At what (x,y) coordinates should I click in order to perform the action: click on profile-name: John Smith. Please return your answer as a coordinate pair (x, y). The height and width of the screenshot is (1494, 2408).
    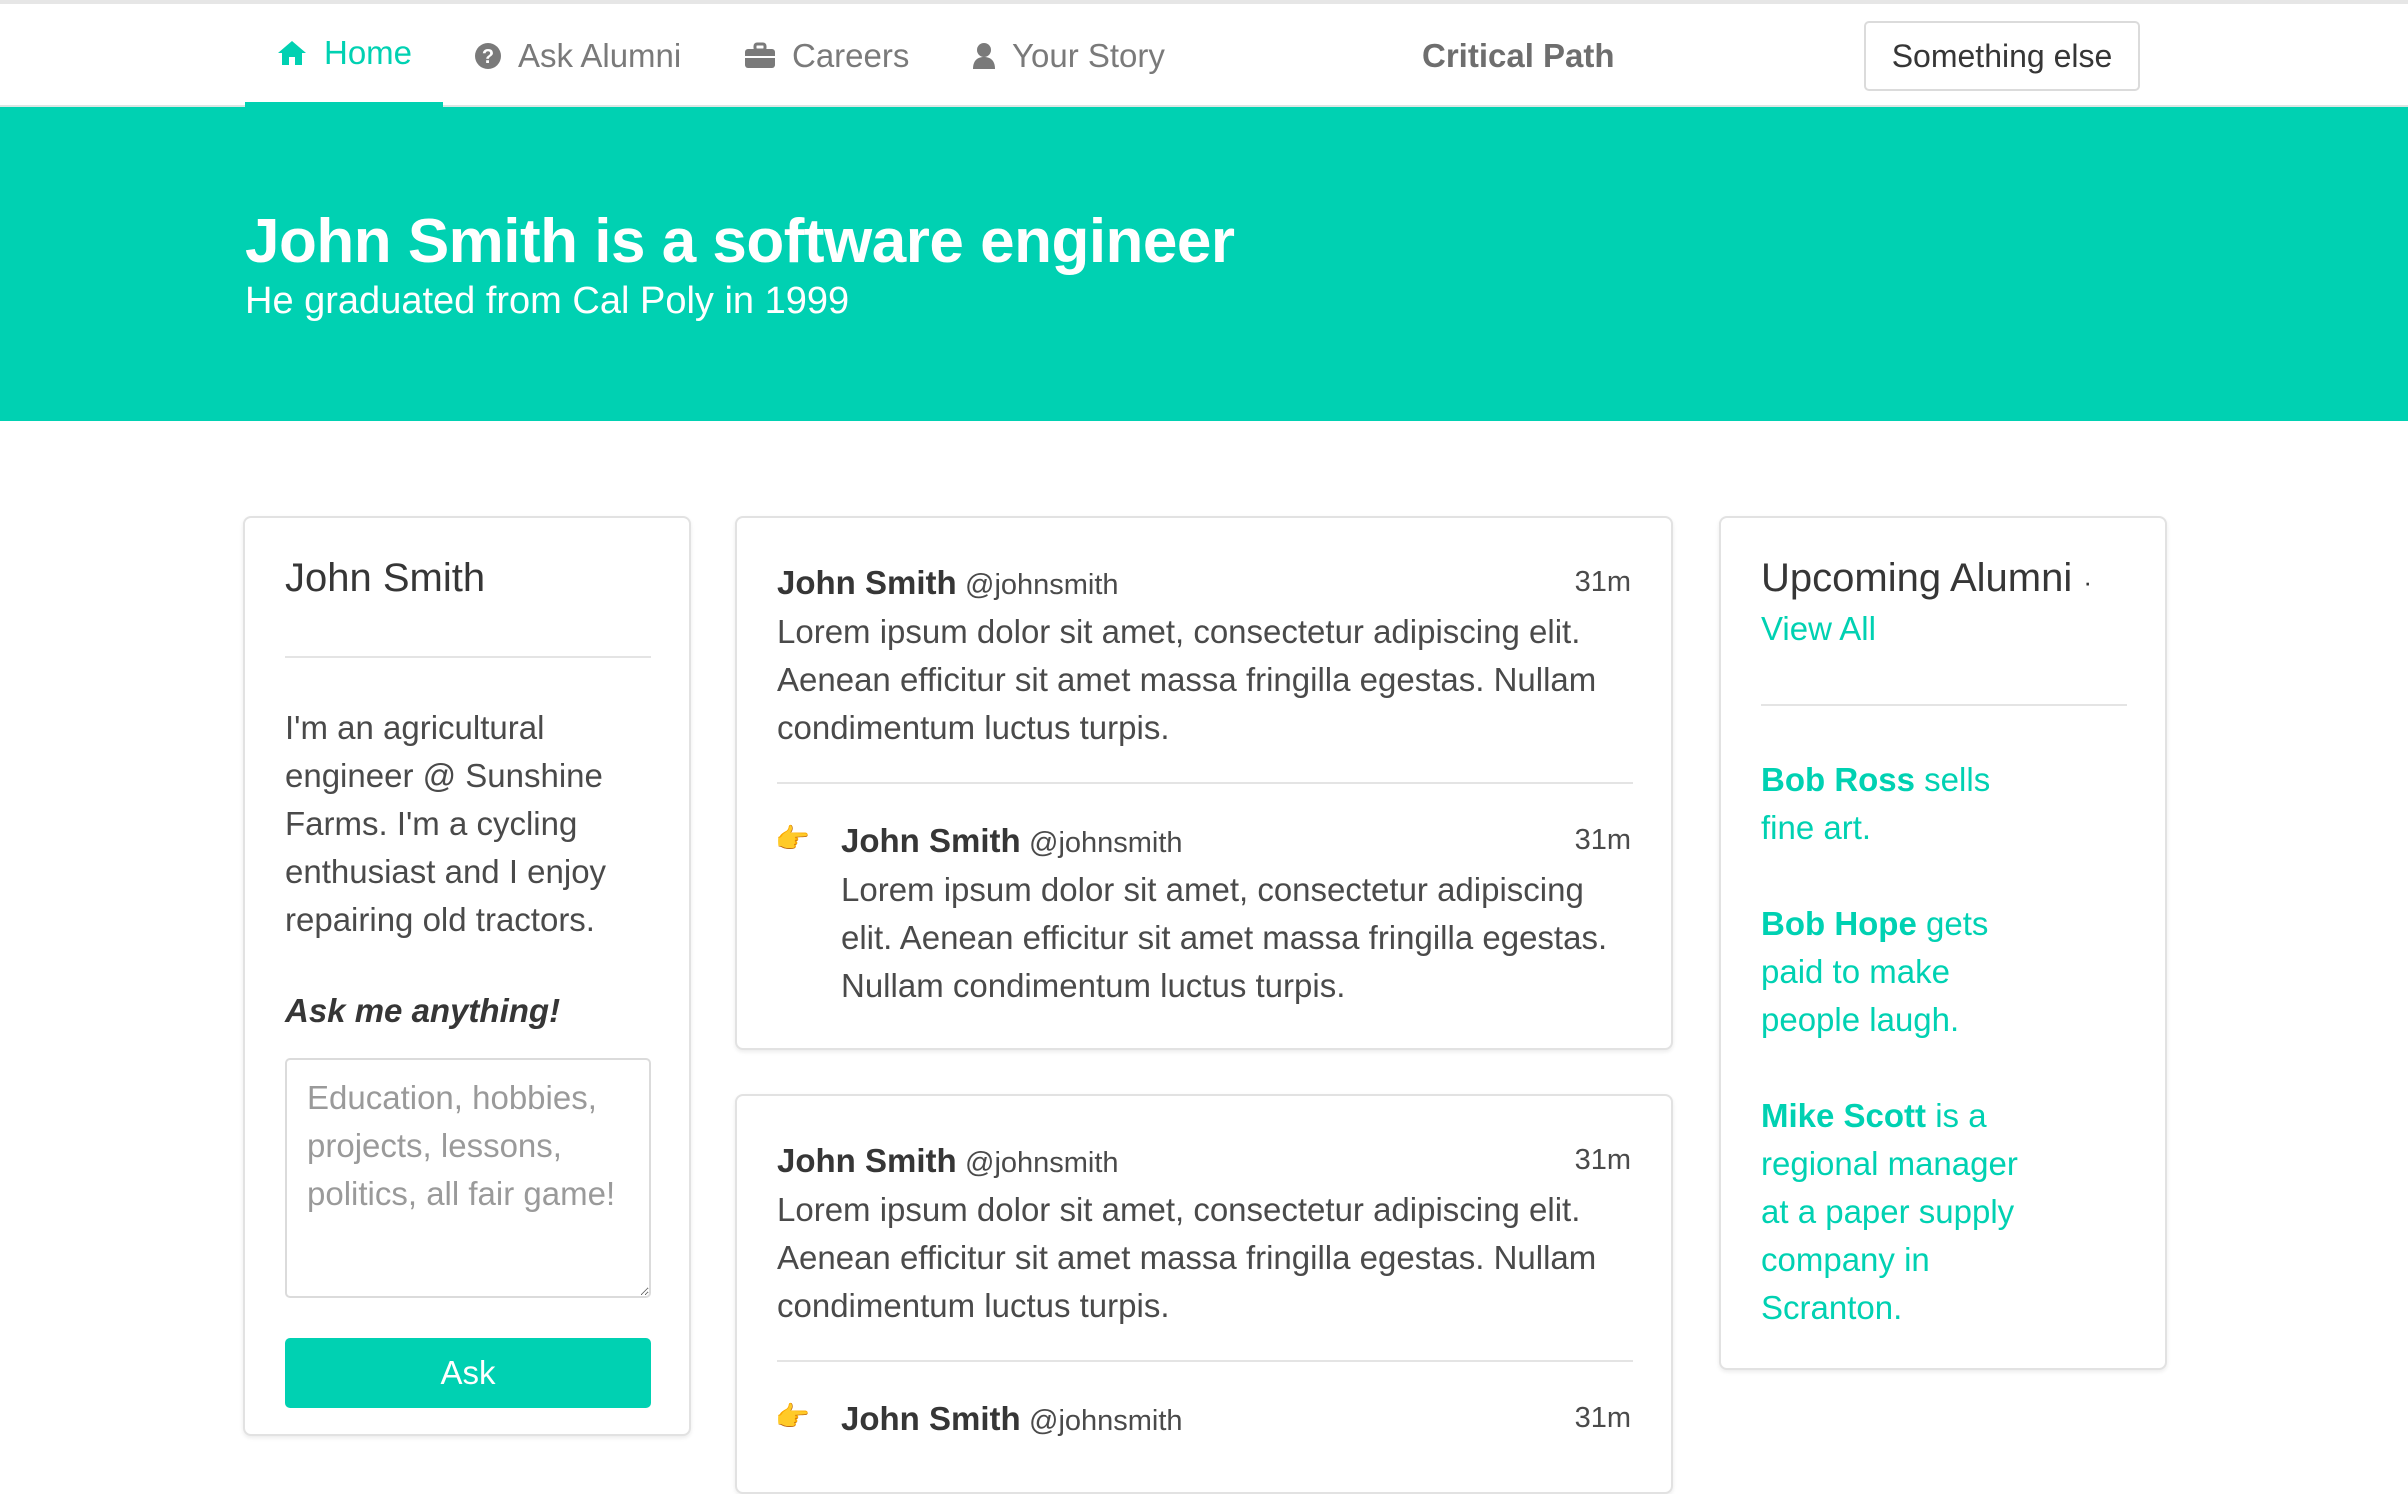
    Looking at the image, I should click on (385, 578).